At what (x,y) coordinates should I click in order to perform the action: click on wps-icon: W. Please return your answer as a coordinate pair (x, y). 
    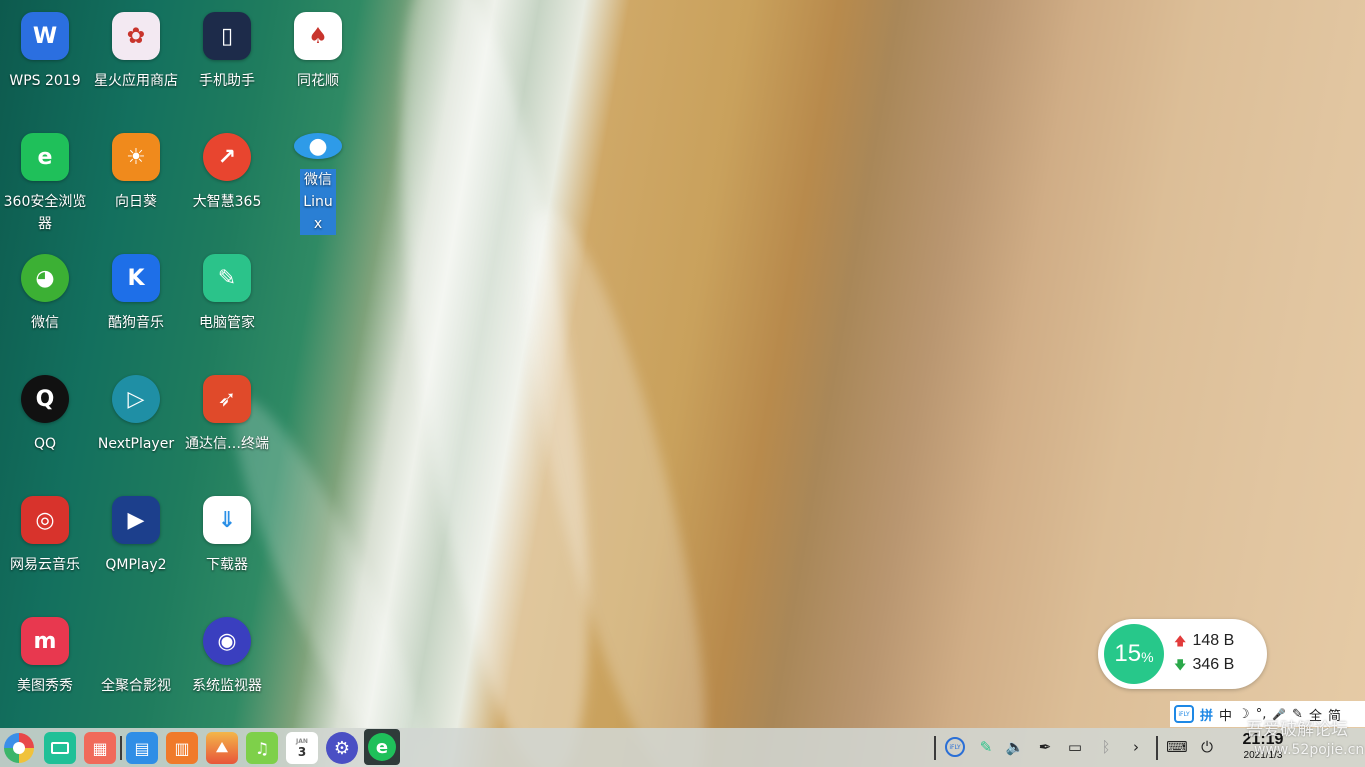
    Looking at the image, I should click on (45, 36).